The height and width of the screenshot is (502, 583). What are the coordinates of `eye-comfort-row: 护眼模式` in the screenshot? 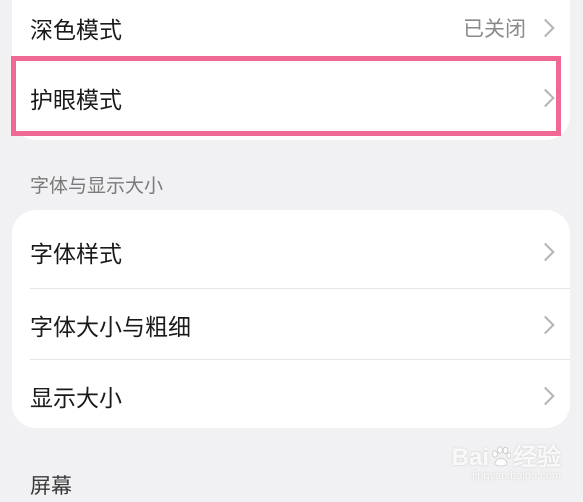 It's located at (291, 98).